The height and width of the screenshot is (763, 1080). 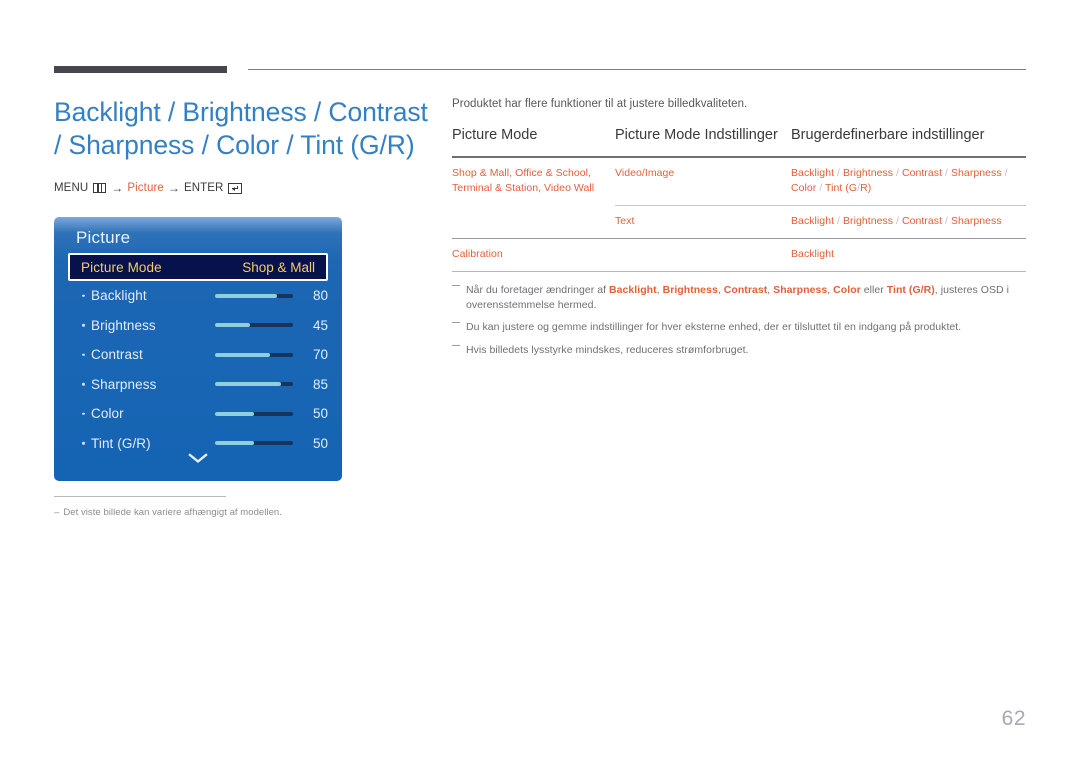 What do you see at coordinates (145, 188) in the screenshot?
I see `breadcrumb-picture-label: Picture` at bounding box center [145, 188].